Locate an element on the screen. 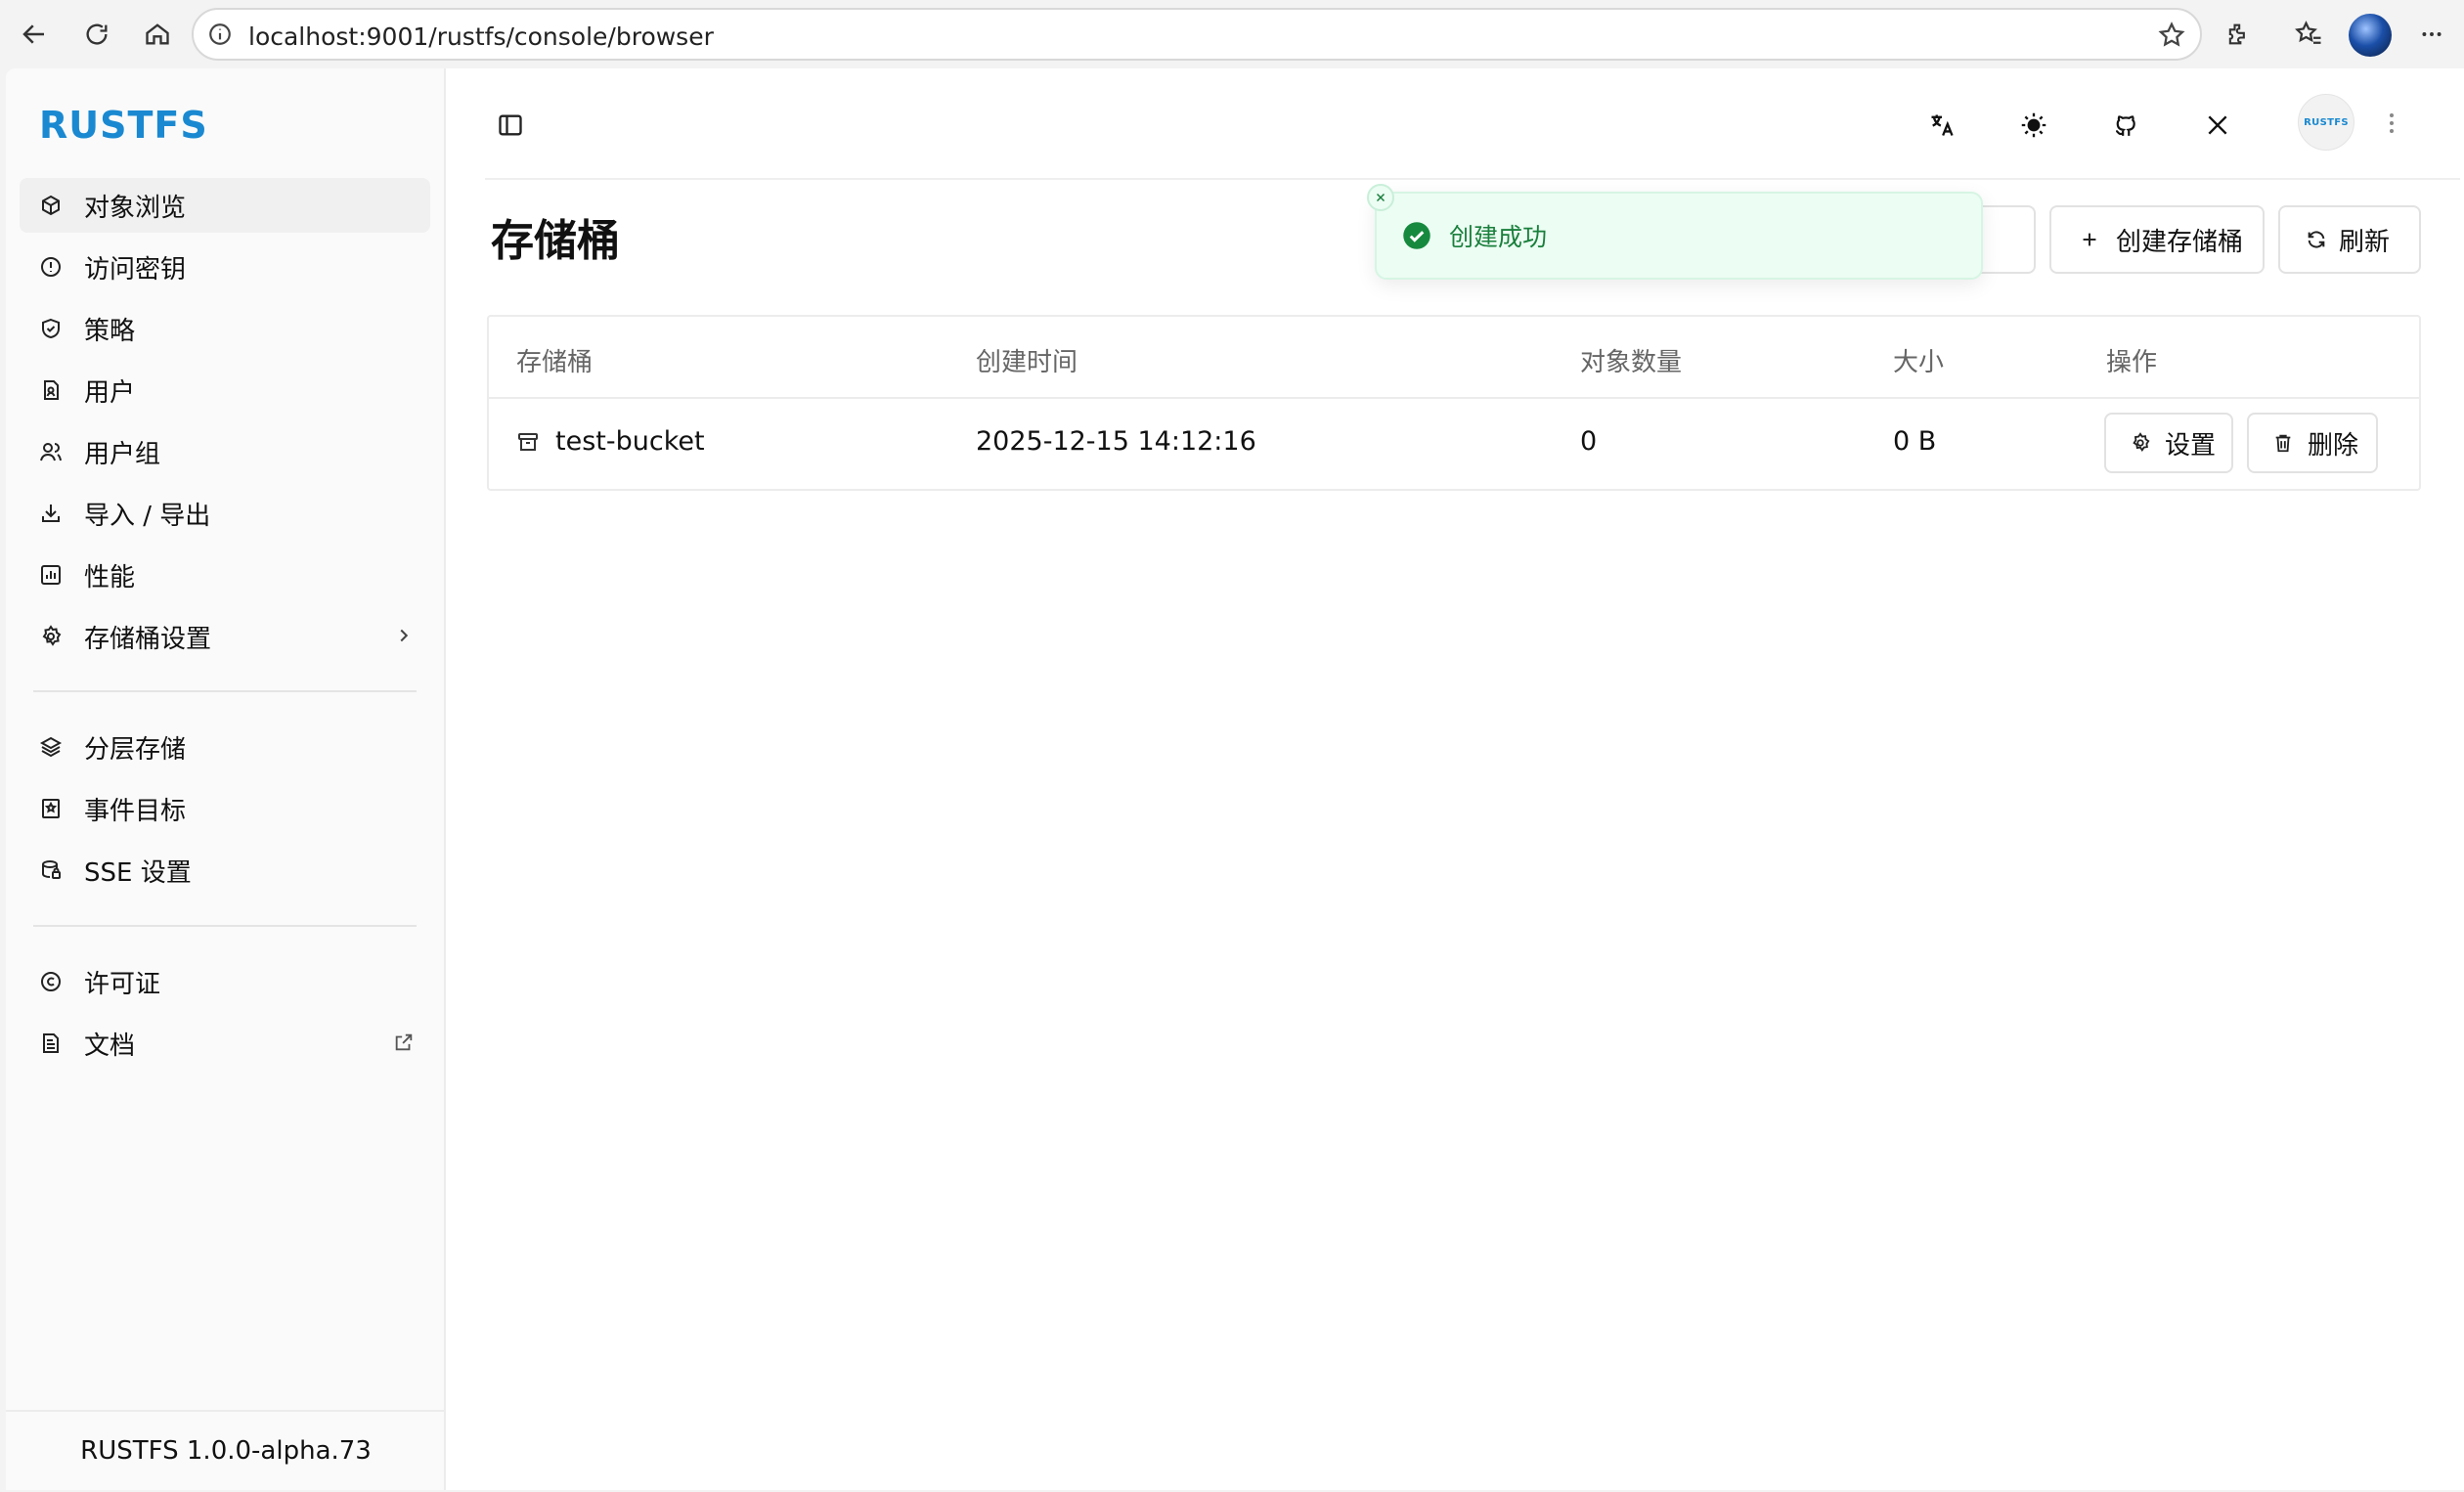 Image resolution: width=2464 pixels, height=1492 pixels. bucket-settings-button: 设置 is located at coordinates (2168, 443).